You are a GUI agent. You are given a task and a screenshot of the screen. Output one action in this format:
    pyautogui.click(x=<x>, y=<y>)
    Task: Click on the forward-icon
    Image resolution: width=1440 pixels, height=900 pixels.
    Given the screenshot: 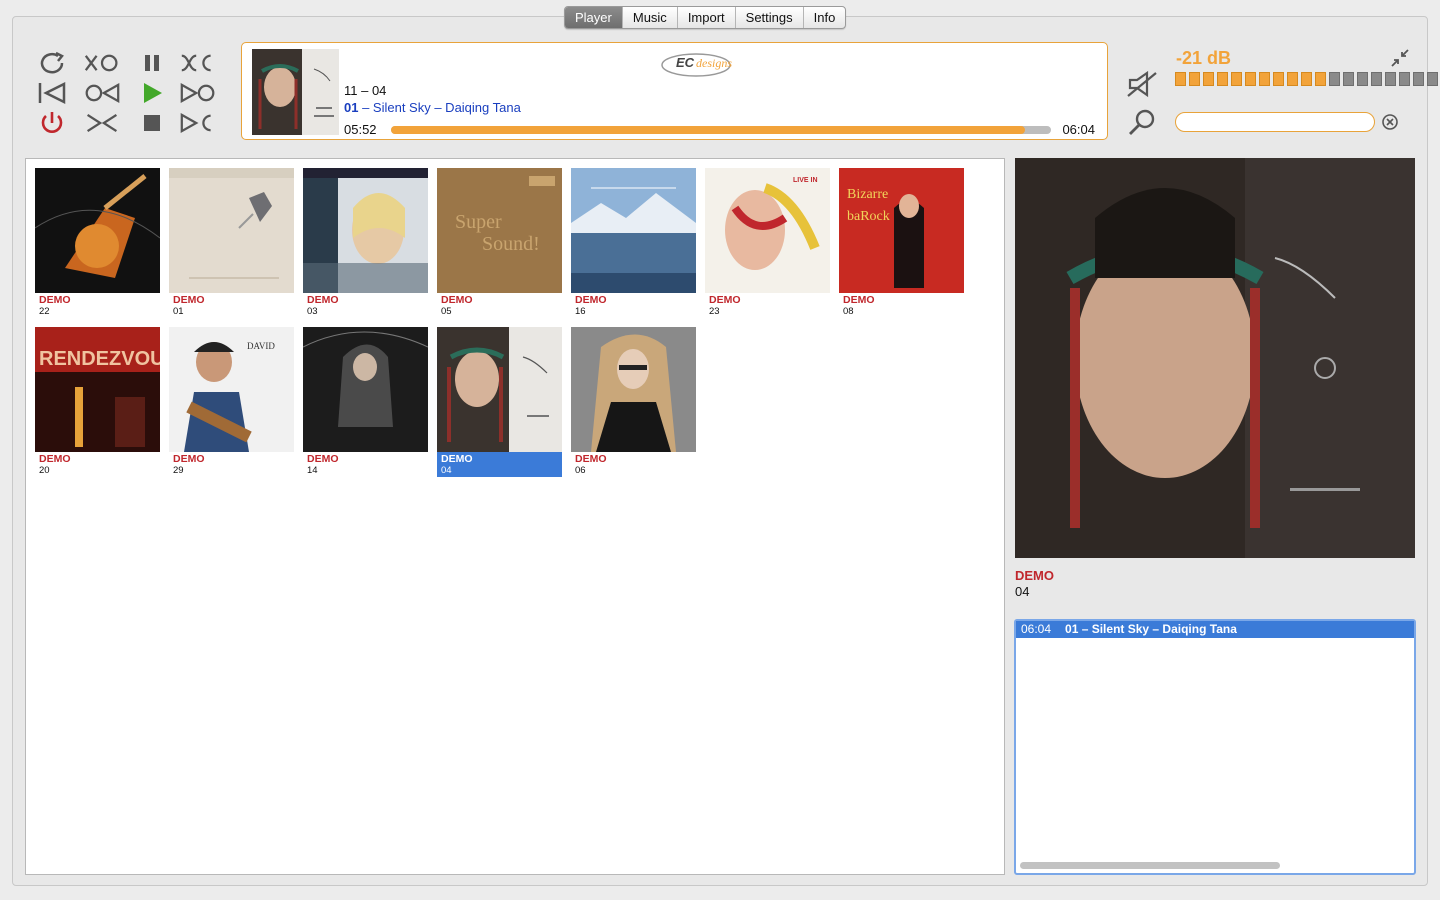 What is the action you would take?
    pyautogui.click(x=198, y=93)
    